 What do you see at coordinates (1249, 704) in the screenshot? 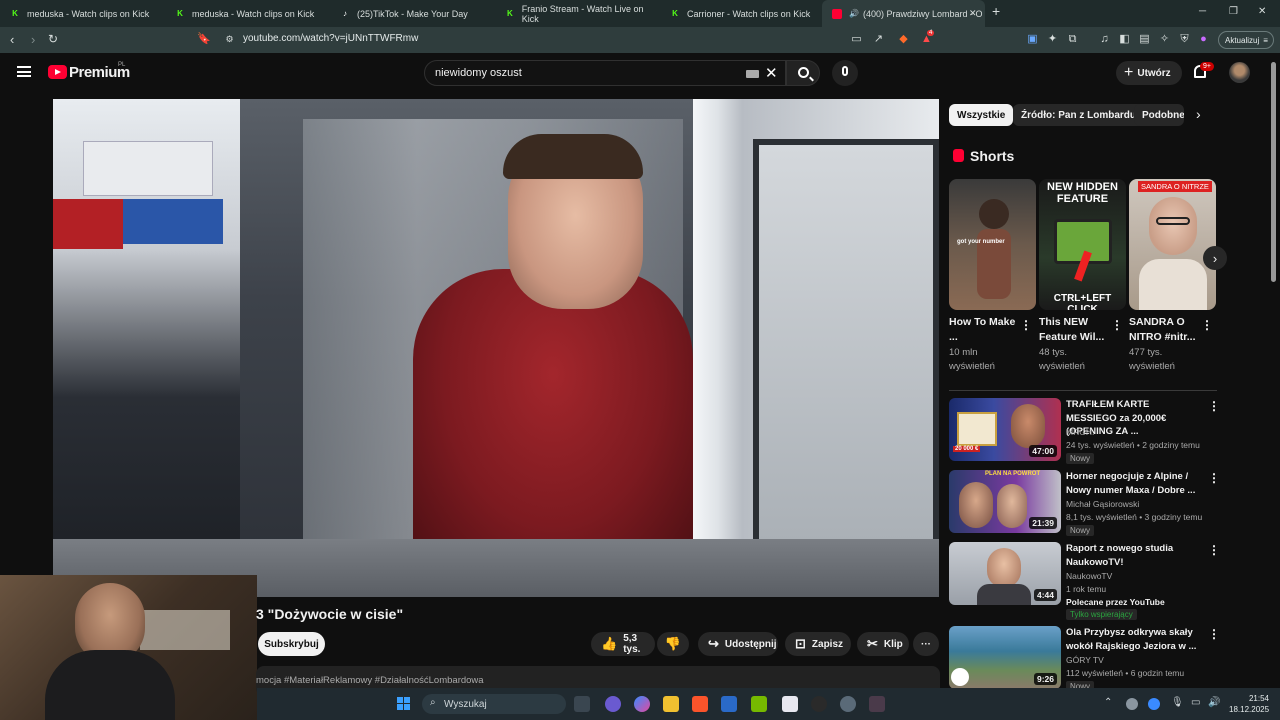
I see `taskbar-clock: 21:54 18.12.2025` at bounding box center [1249, 704].